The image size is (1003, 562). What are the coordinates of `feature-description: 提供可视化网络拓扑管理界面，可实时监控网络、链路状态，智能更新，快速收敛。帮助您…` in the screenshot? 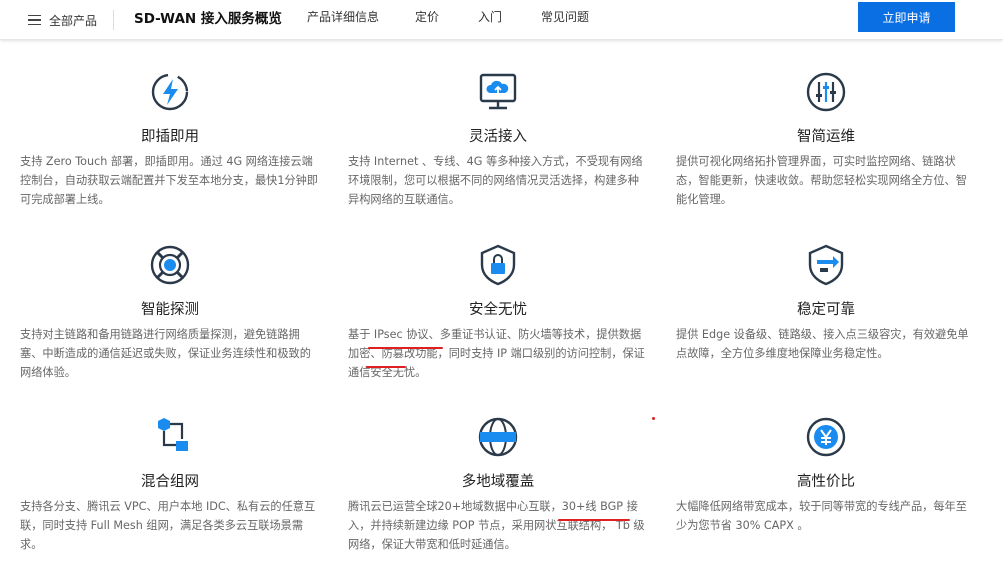 It's located at (821, 180).